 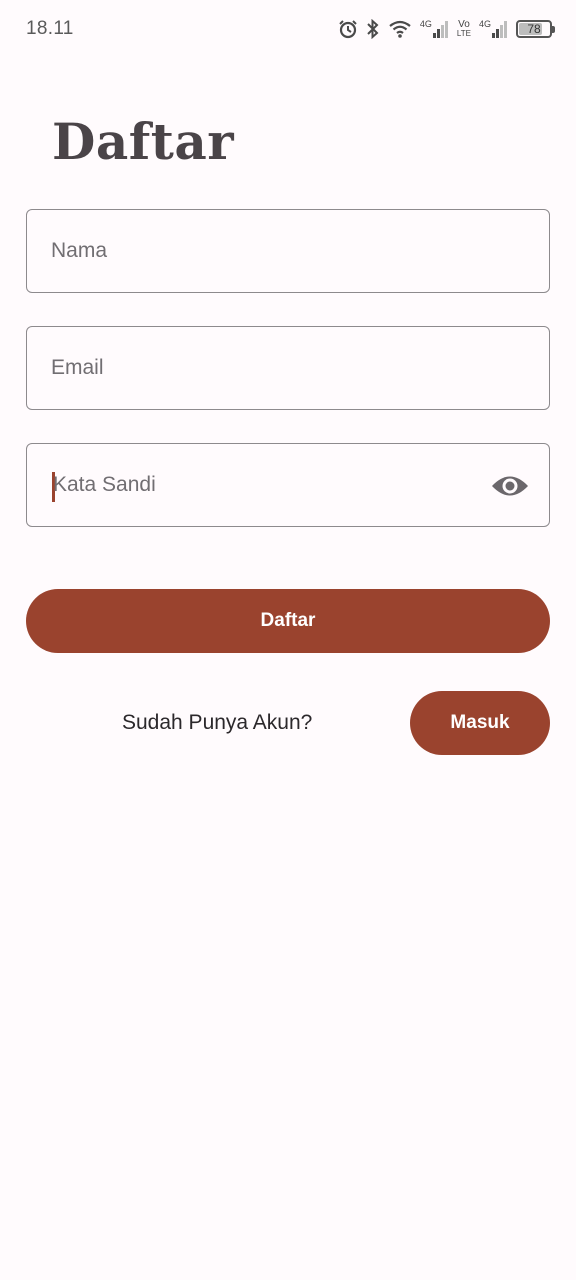 I want to click on battery-icon: 78, so click(x=535, y=29).